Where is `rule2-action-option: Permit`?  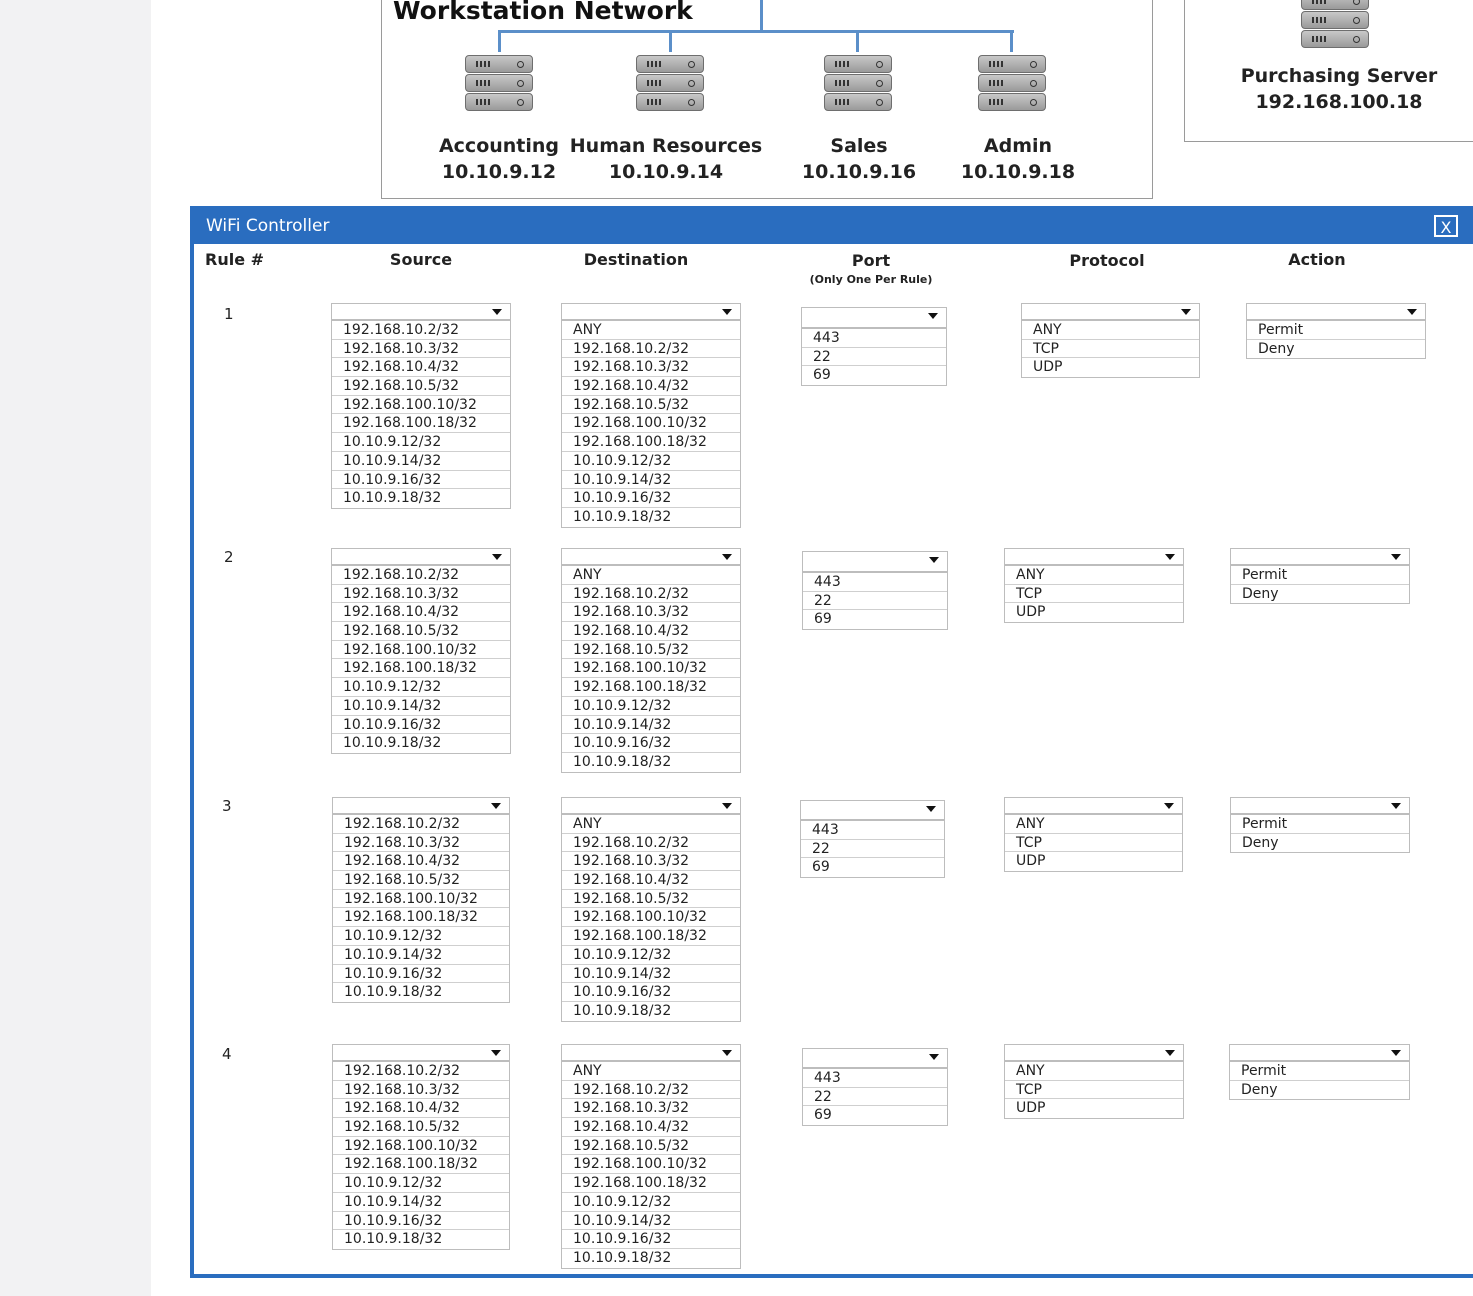
rule2-action-option: Permit is located at coordinates (1320, 575).